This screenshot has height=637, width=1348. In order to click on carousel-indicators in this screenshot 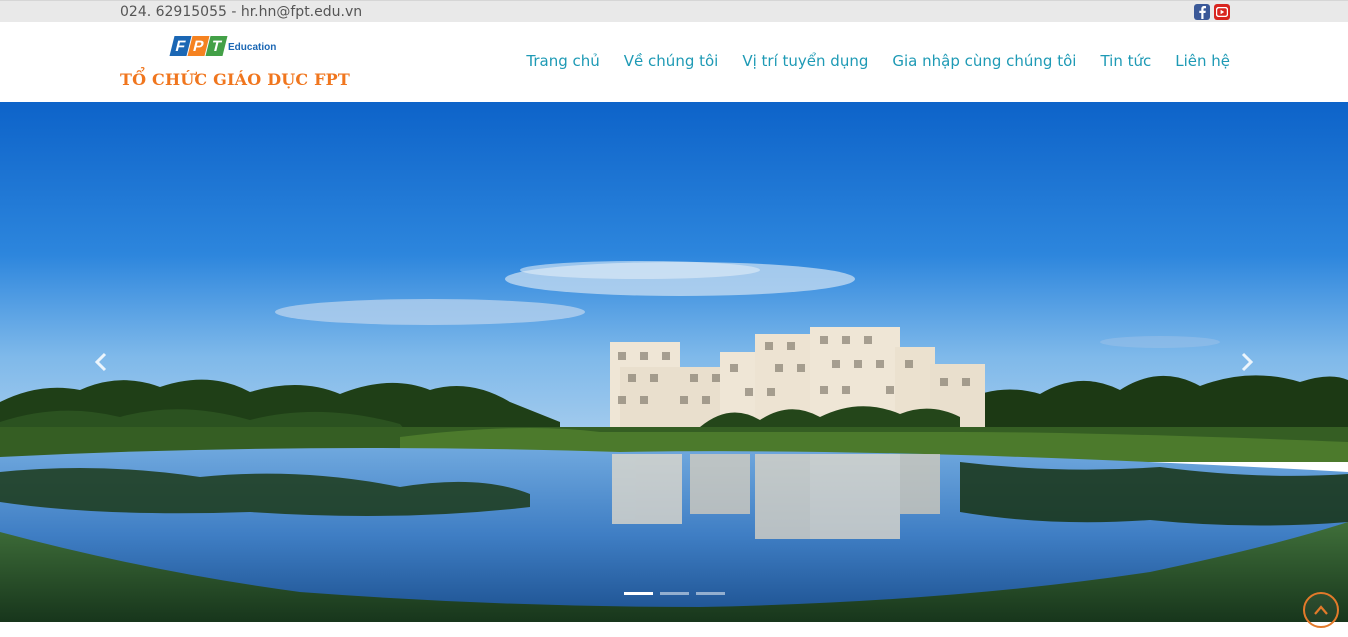, I will do `click(678, 593)`.